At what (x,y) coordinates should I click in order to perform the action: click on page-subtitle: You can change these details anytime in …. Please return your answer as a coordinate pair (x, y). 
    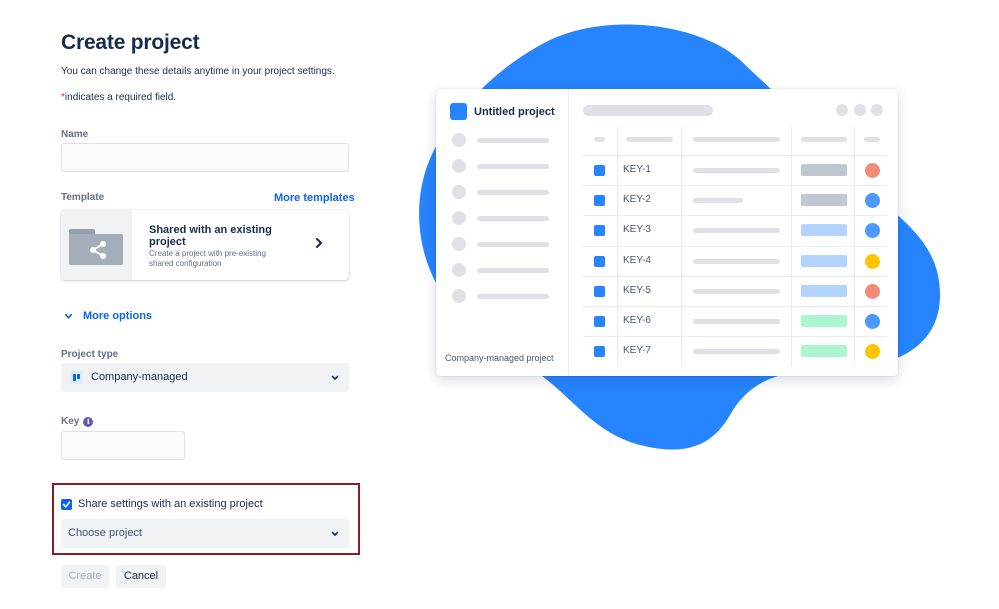
    Looking at the image, I should click on (198, 71).